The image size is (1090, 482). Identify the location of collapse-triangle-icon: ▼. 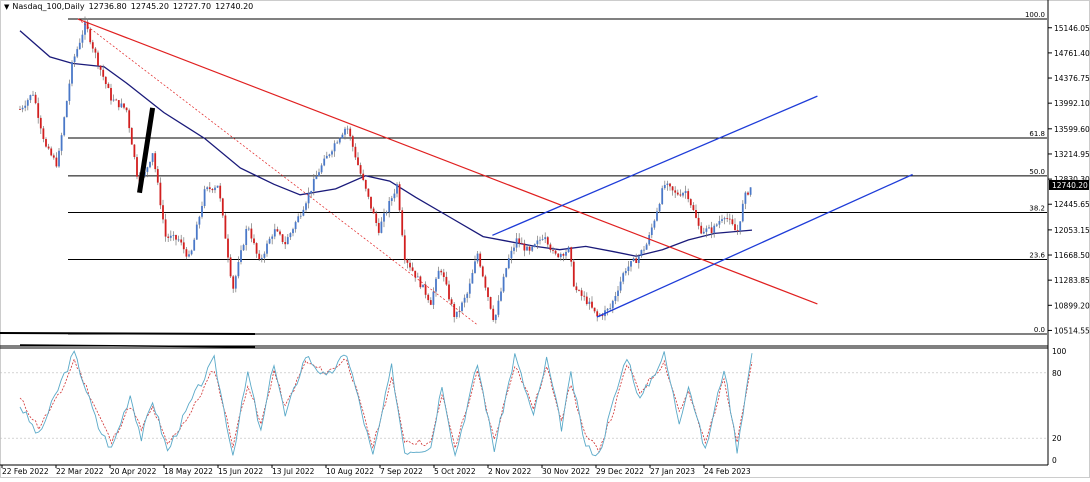
(6, 7).